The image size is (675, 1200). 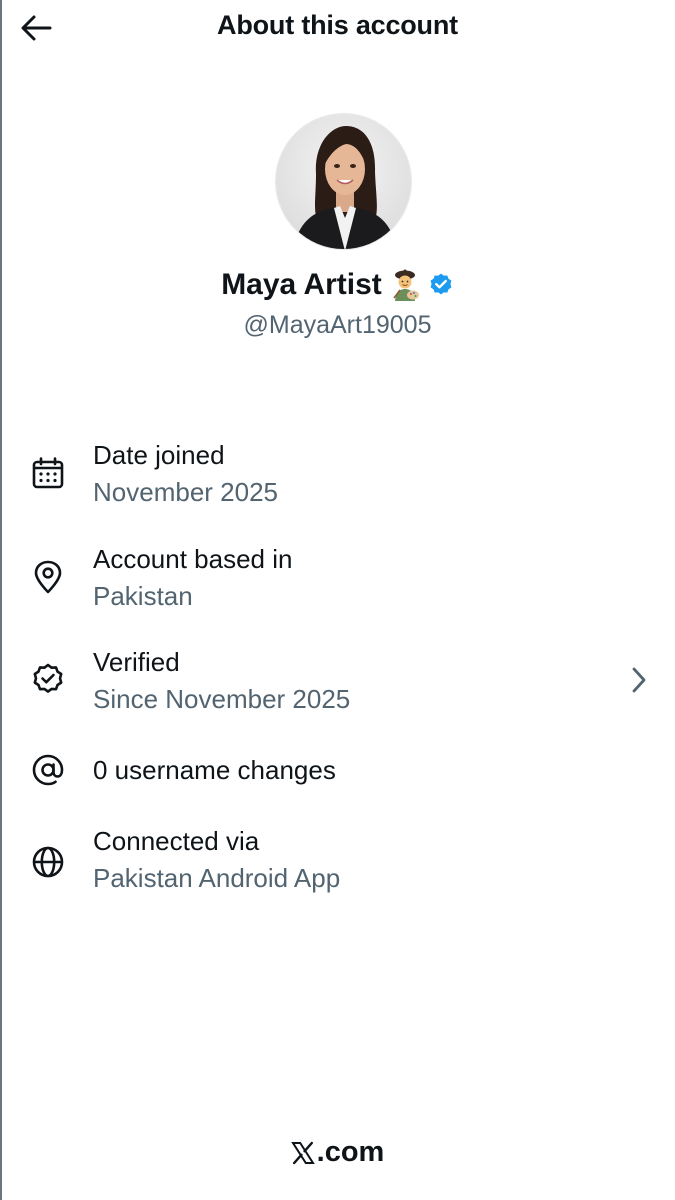 What do you see at coordinates (222, 699) in the screenshot?
I see `verified-value: Since November 2025` at bounding box center [222, 699].